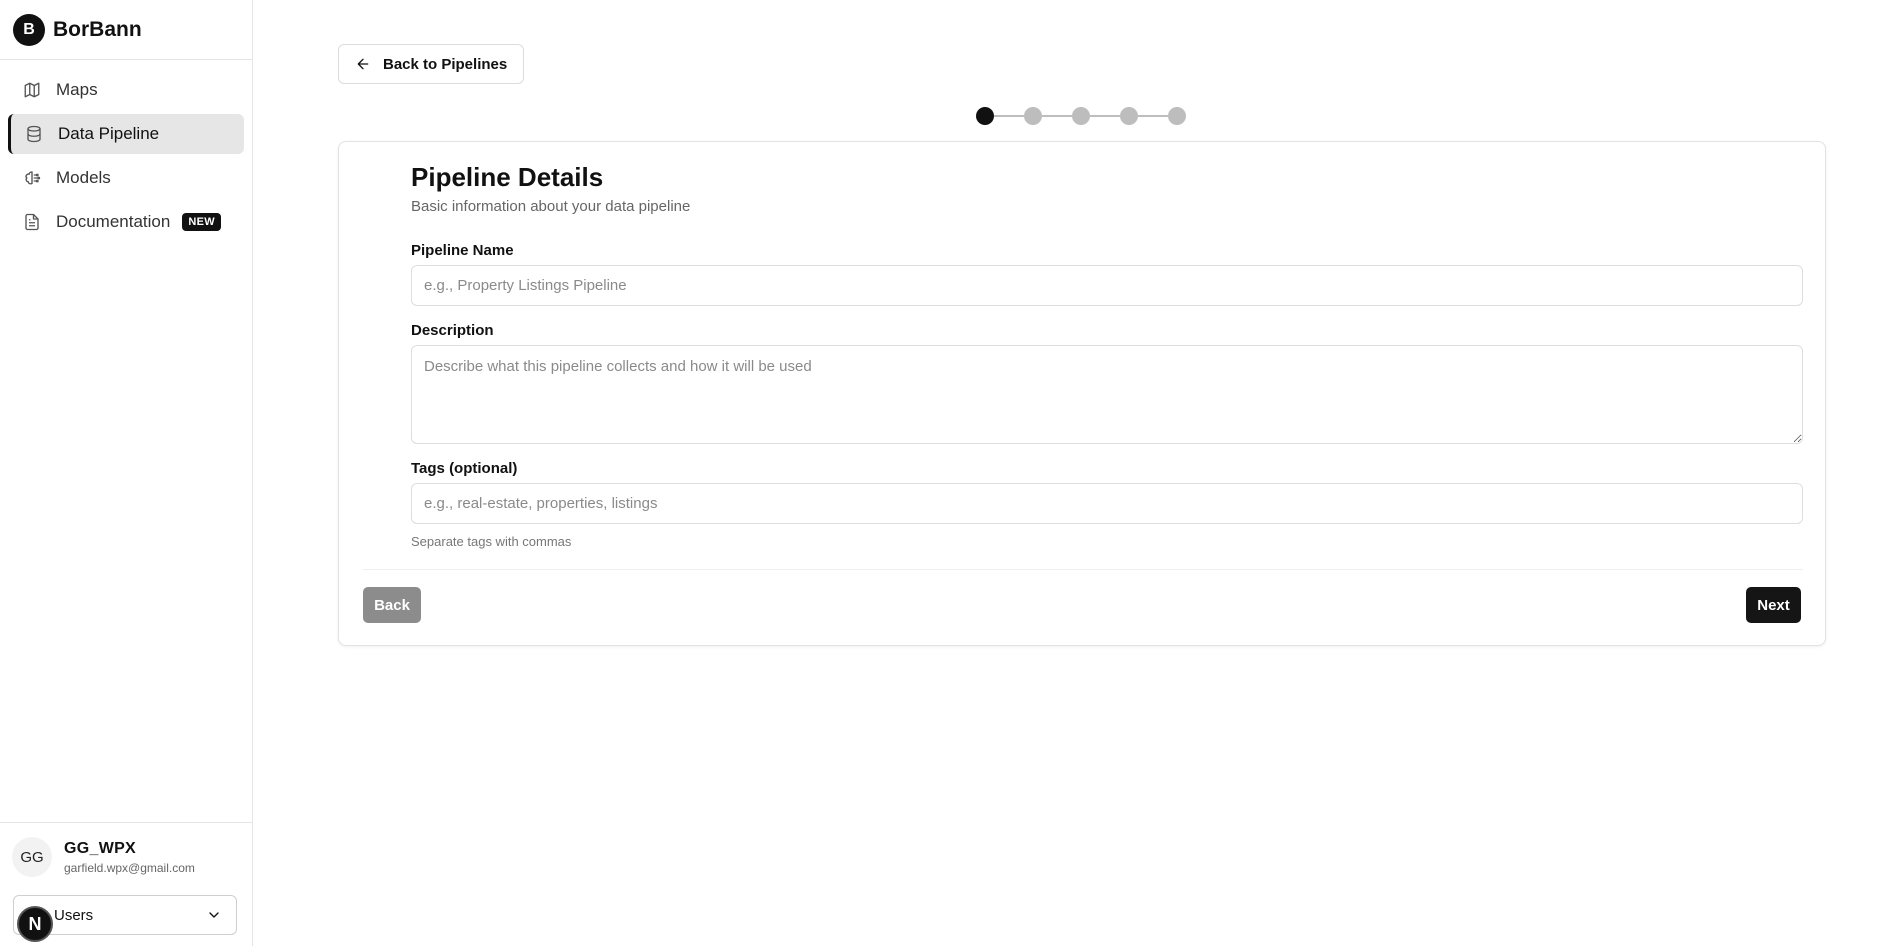 The height and width of the screenshot is (946, 1904). I want to click on tags-label: Tags (optional), so click(464, 468).